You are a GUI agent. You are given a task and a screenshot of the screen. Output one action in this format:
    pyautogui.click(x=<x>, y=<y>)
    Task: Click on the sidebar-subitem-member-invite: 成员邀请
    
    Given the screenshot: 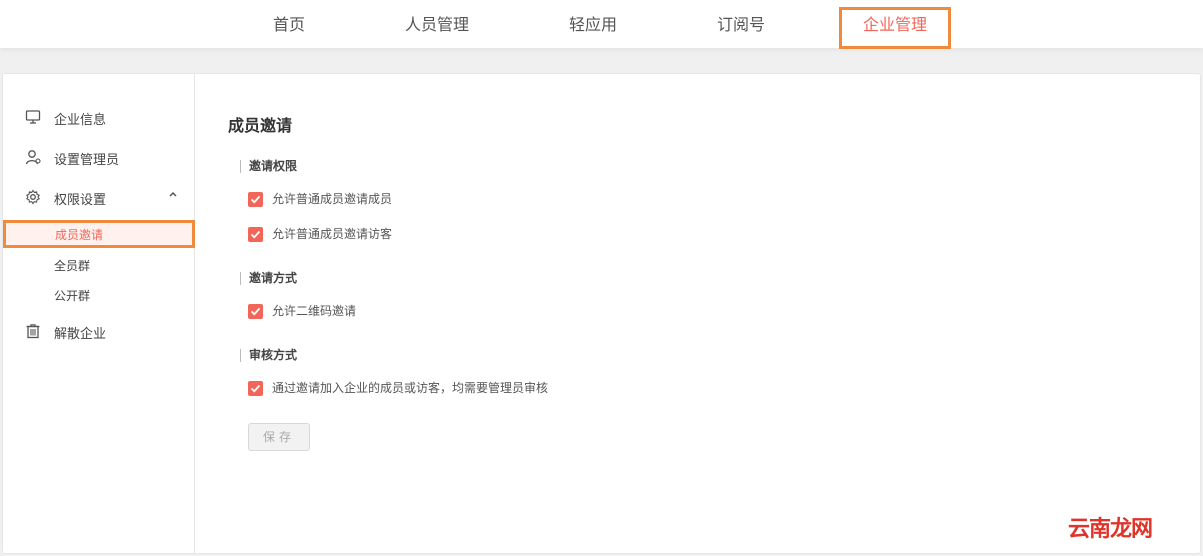 What is the action you would take?
    pyautogui.click(x=99, y=234)
    